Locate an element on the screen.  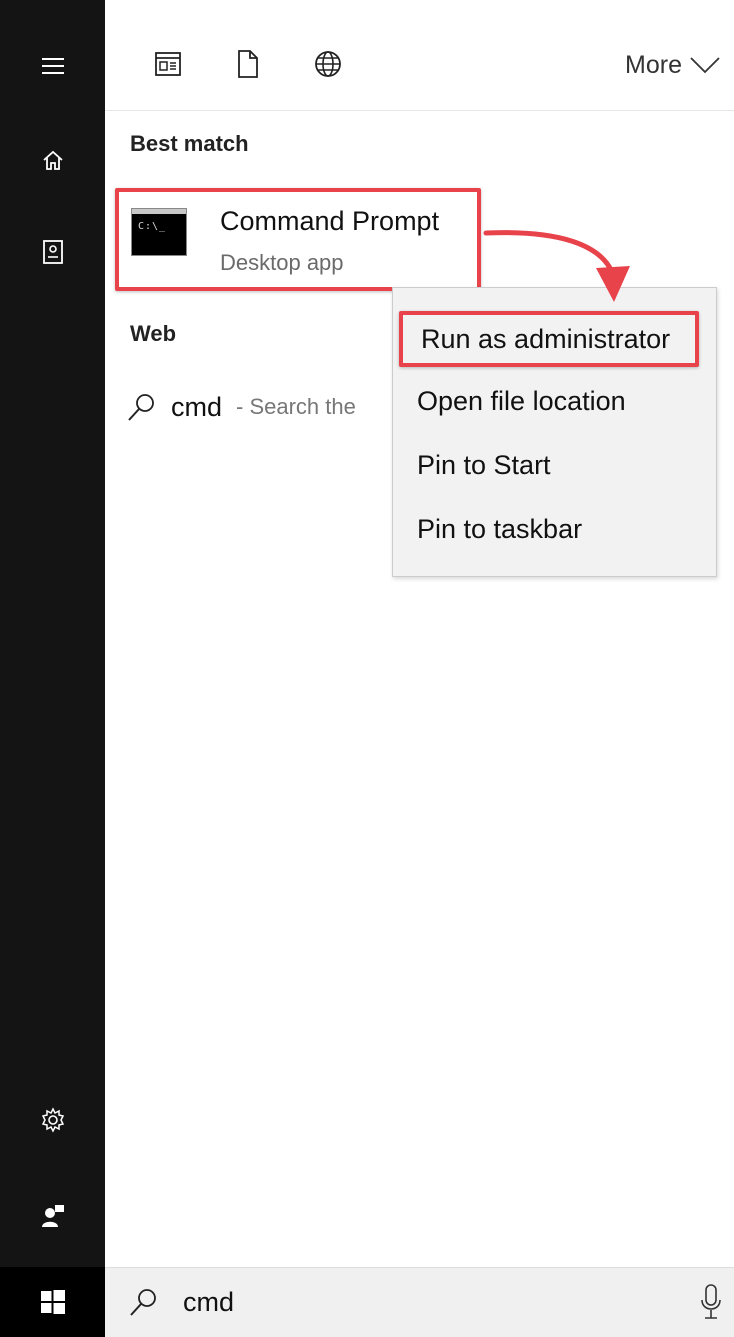
documents-filter-icon is located at coordinates (248, 64).